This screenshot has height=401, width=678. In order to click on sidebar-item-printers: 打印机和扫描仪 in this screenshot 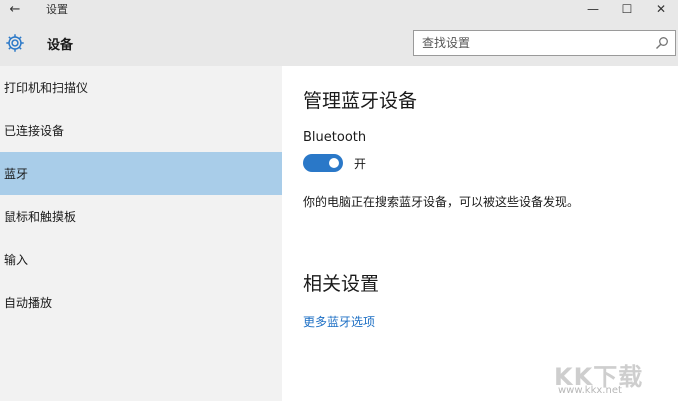, I will do `click(141, 87)`.